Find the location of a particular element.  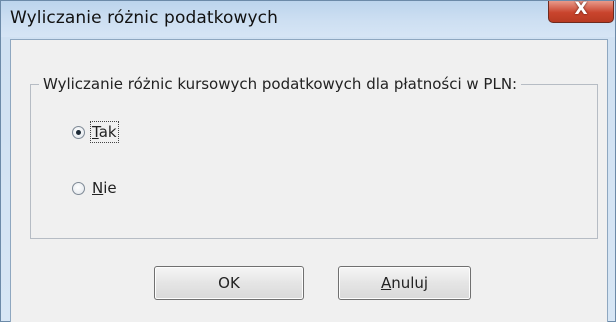

cancel-button: Anuluj is located at coordinates (404, 283).